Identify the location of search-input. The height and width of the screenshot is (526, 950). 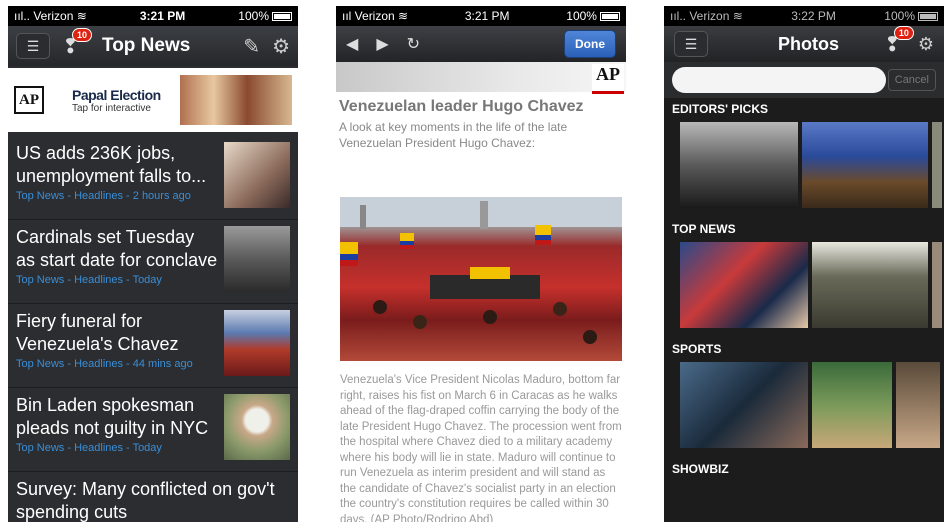
(779, 80).